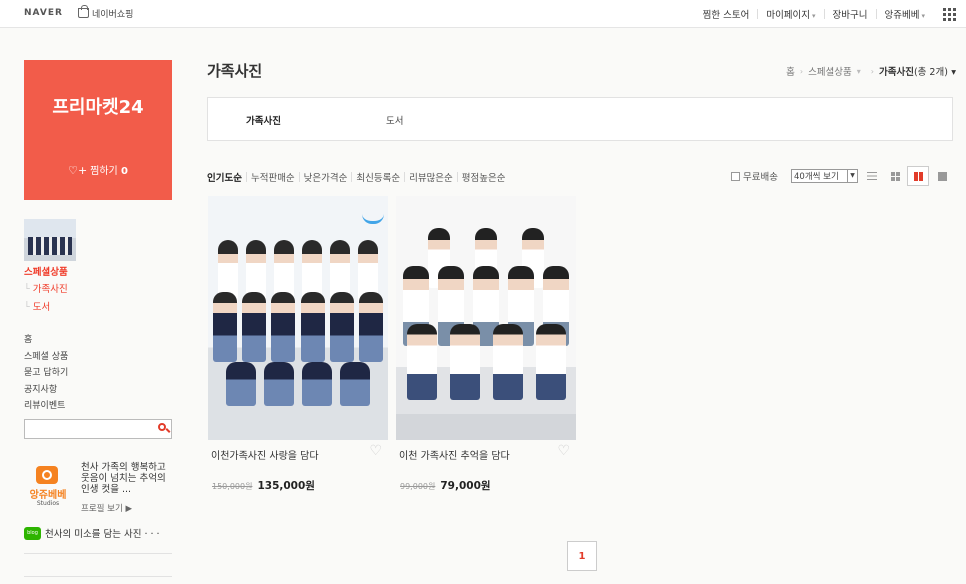 This screenshot has width=966, height=584. Describe the element at coordinates (47, 475) in the screenshot. I see `camera-icon` at that location.